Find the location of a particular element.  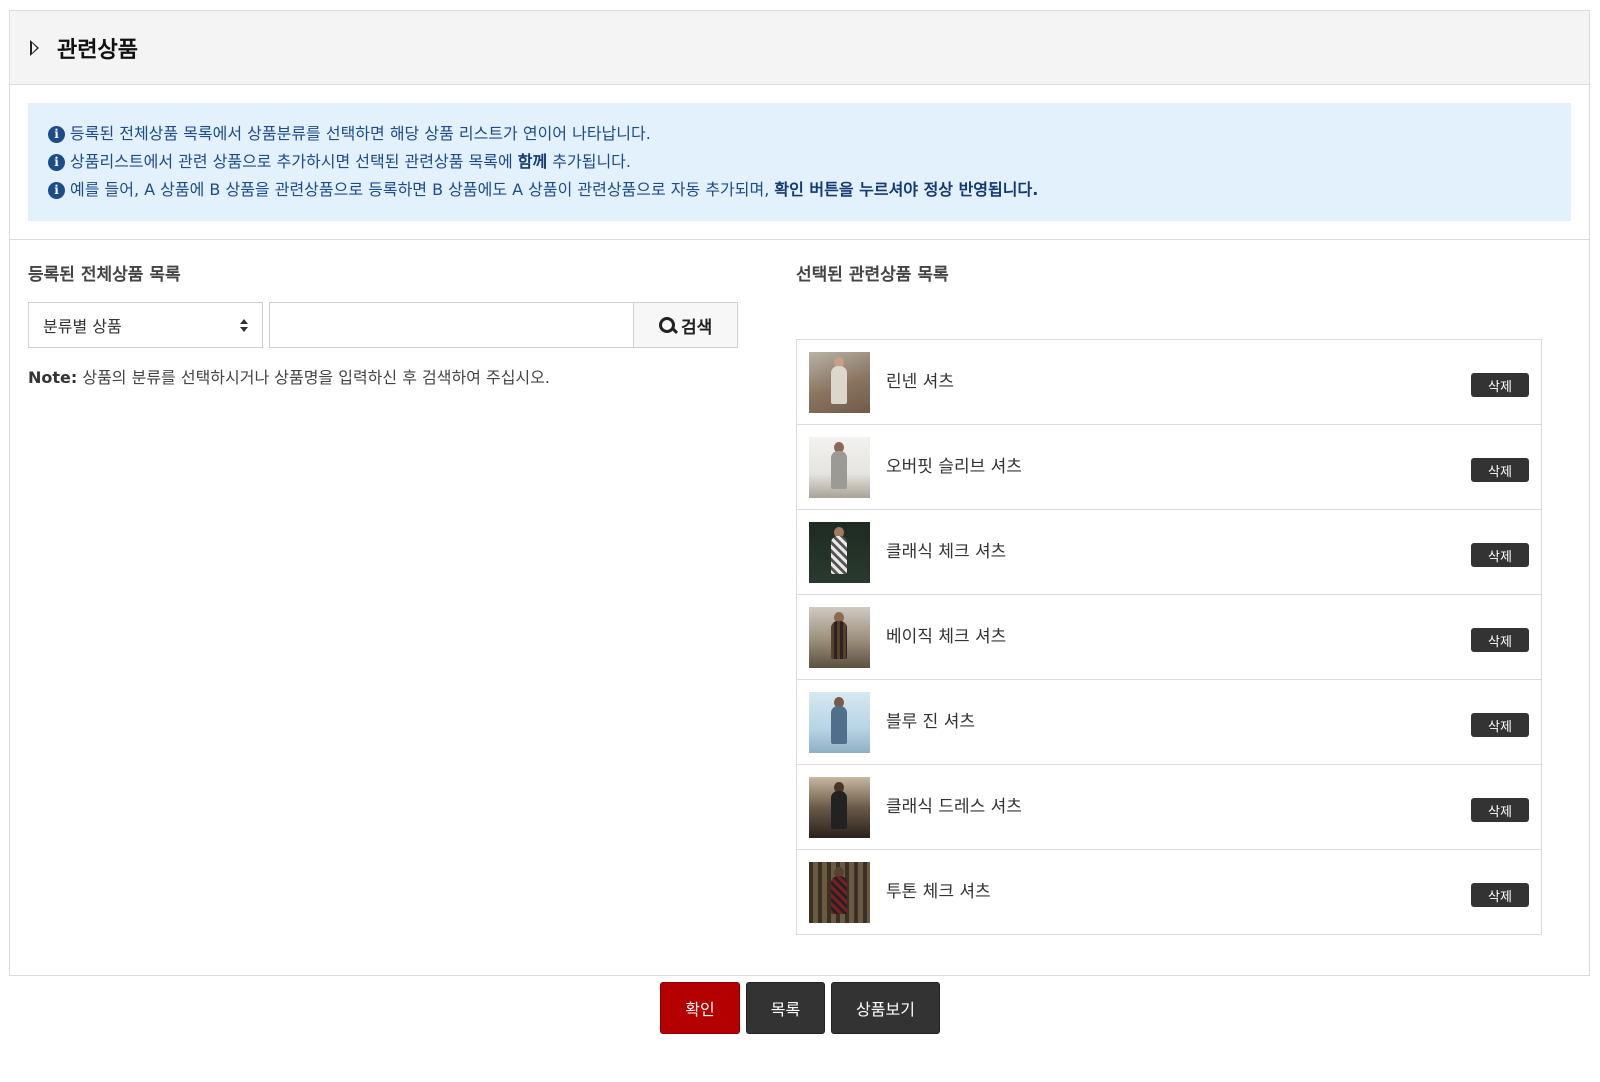

product-name: 블루 진 셔츠 is located at coordinates (931, 721).